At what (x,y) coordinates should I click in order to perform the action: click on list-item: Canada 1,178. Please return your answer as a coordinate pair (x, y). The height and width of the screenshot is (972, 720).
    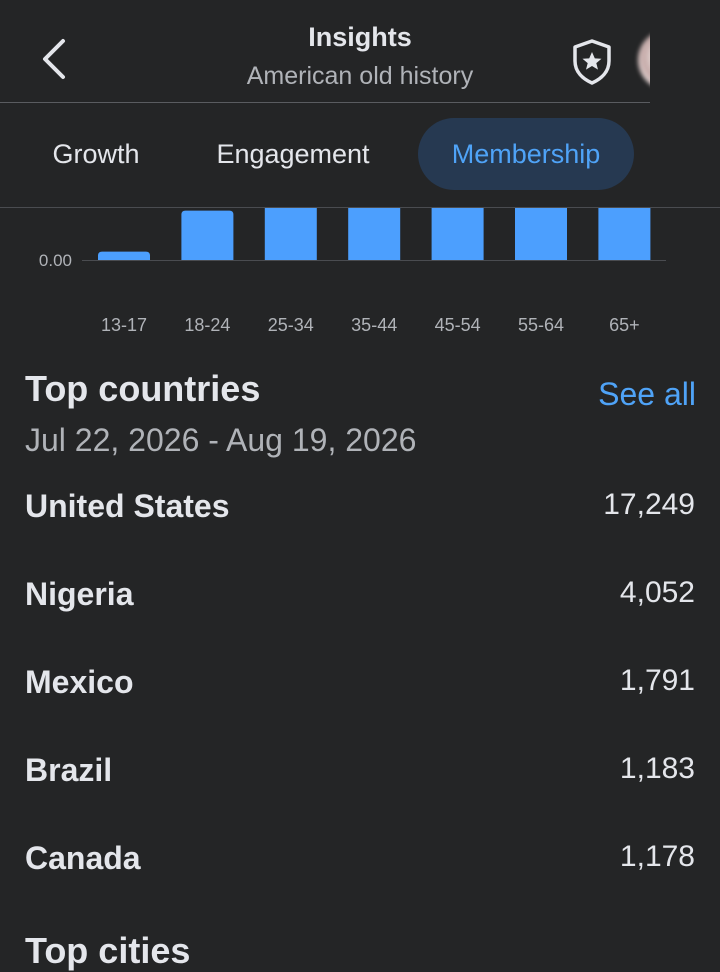
    Looking at the image, I should click on (360, 870).